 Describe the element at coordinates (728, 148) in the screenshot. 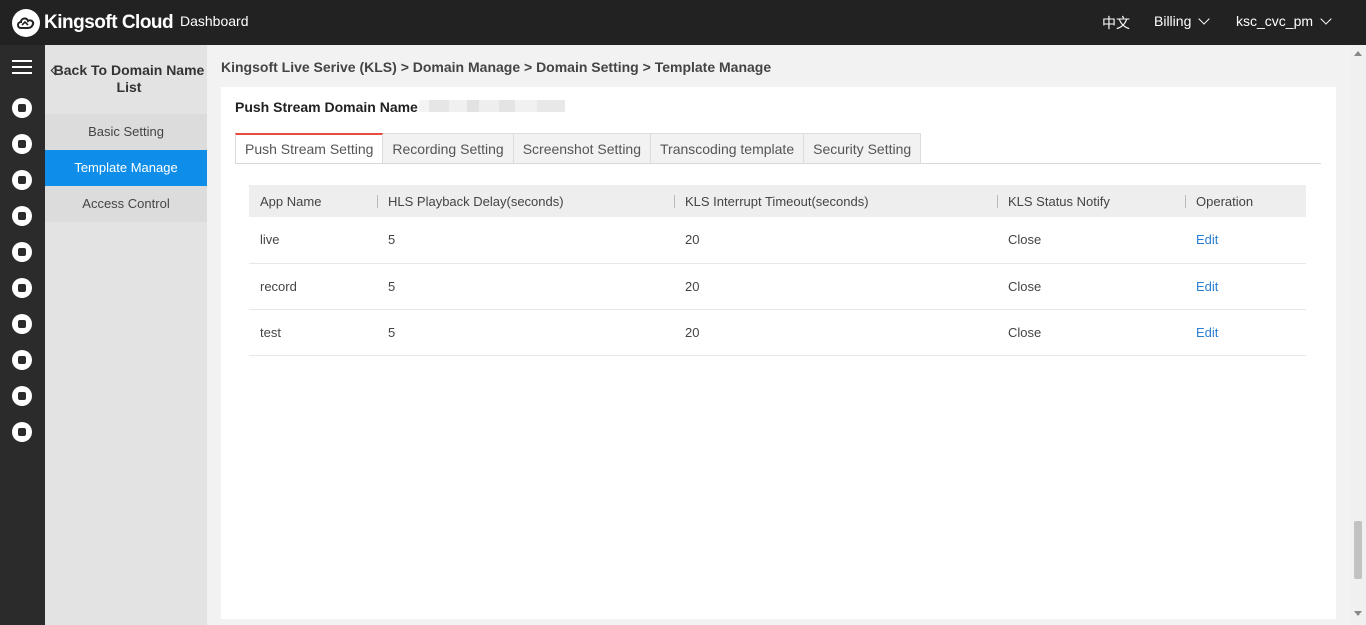

I see `tab-transcoding-template: Transcoding template` at that location.